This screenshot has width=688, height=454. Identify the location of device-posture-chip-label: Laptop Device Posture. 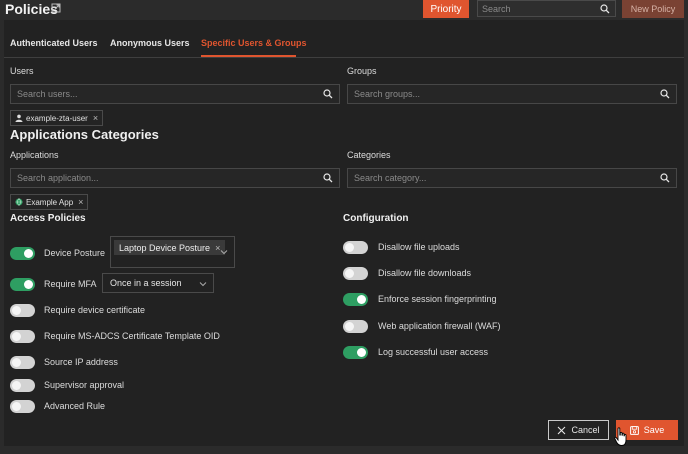
(165, 247).